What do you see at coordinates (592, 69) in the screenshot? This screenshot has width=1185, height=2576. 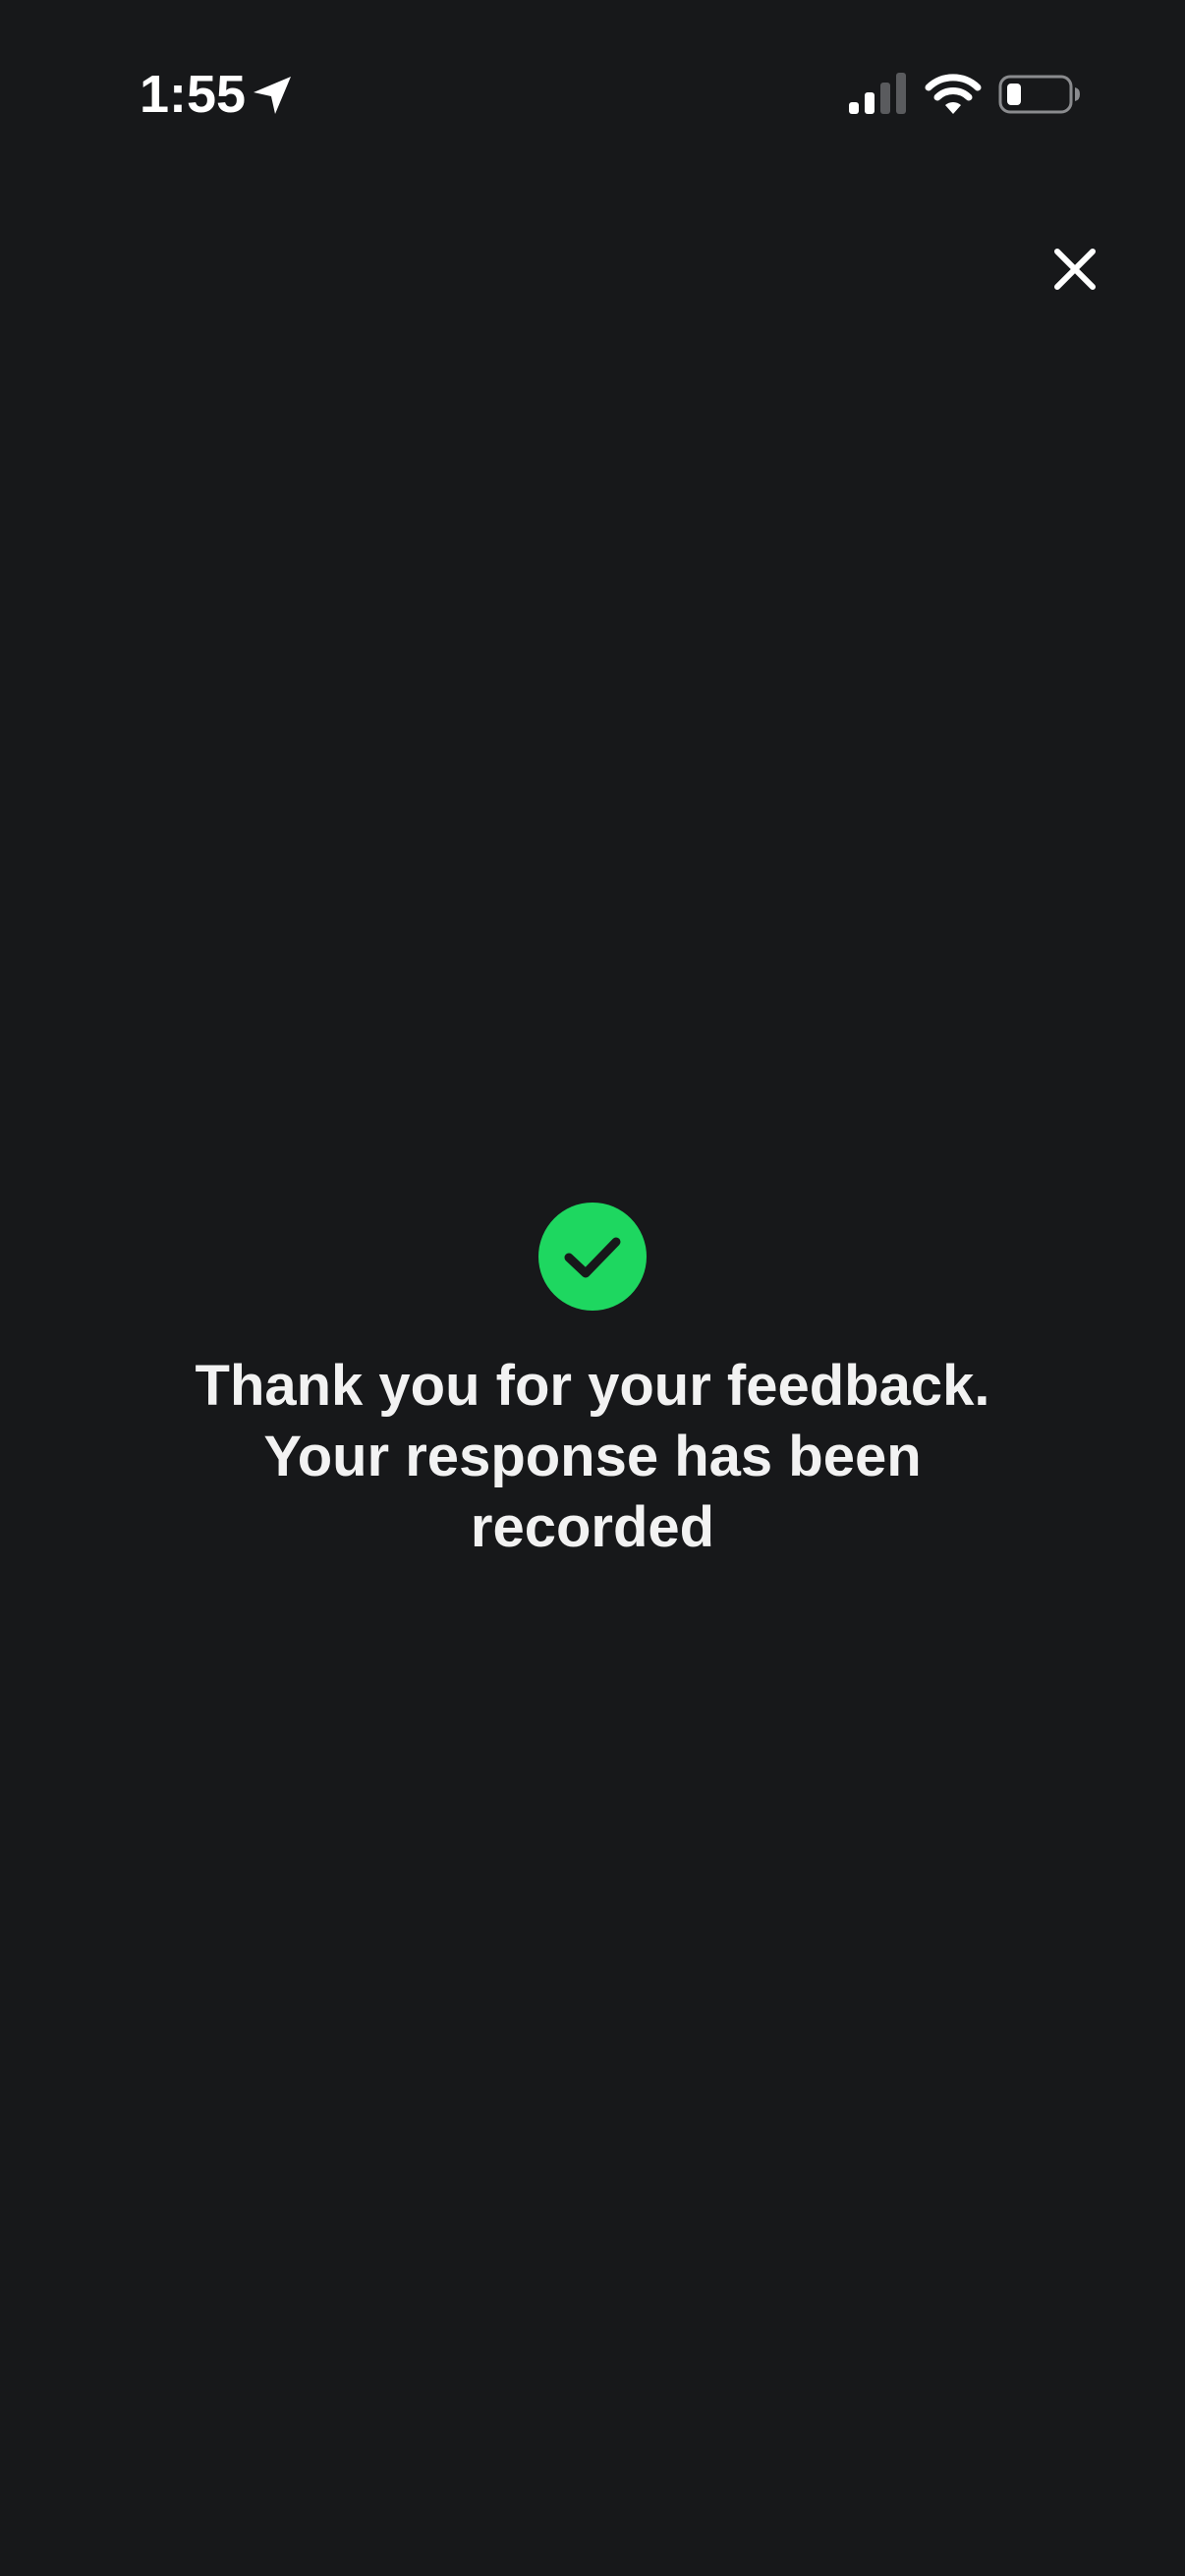 I see `status-bar: 1:55` at bounding box center [592, 69].